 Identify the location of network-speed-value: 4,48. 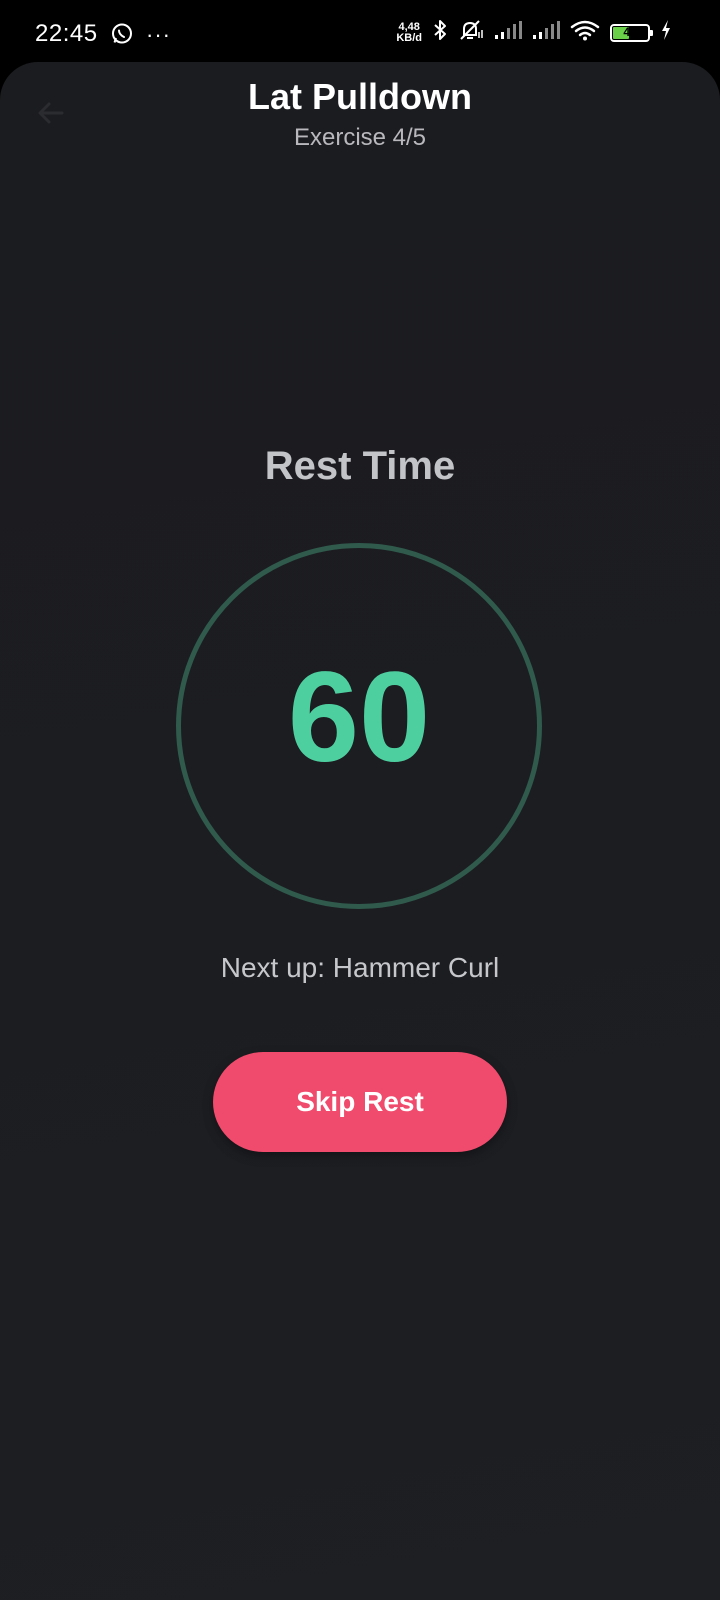
(409, 26).